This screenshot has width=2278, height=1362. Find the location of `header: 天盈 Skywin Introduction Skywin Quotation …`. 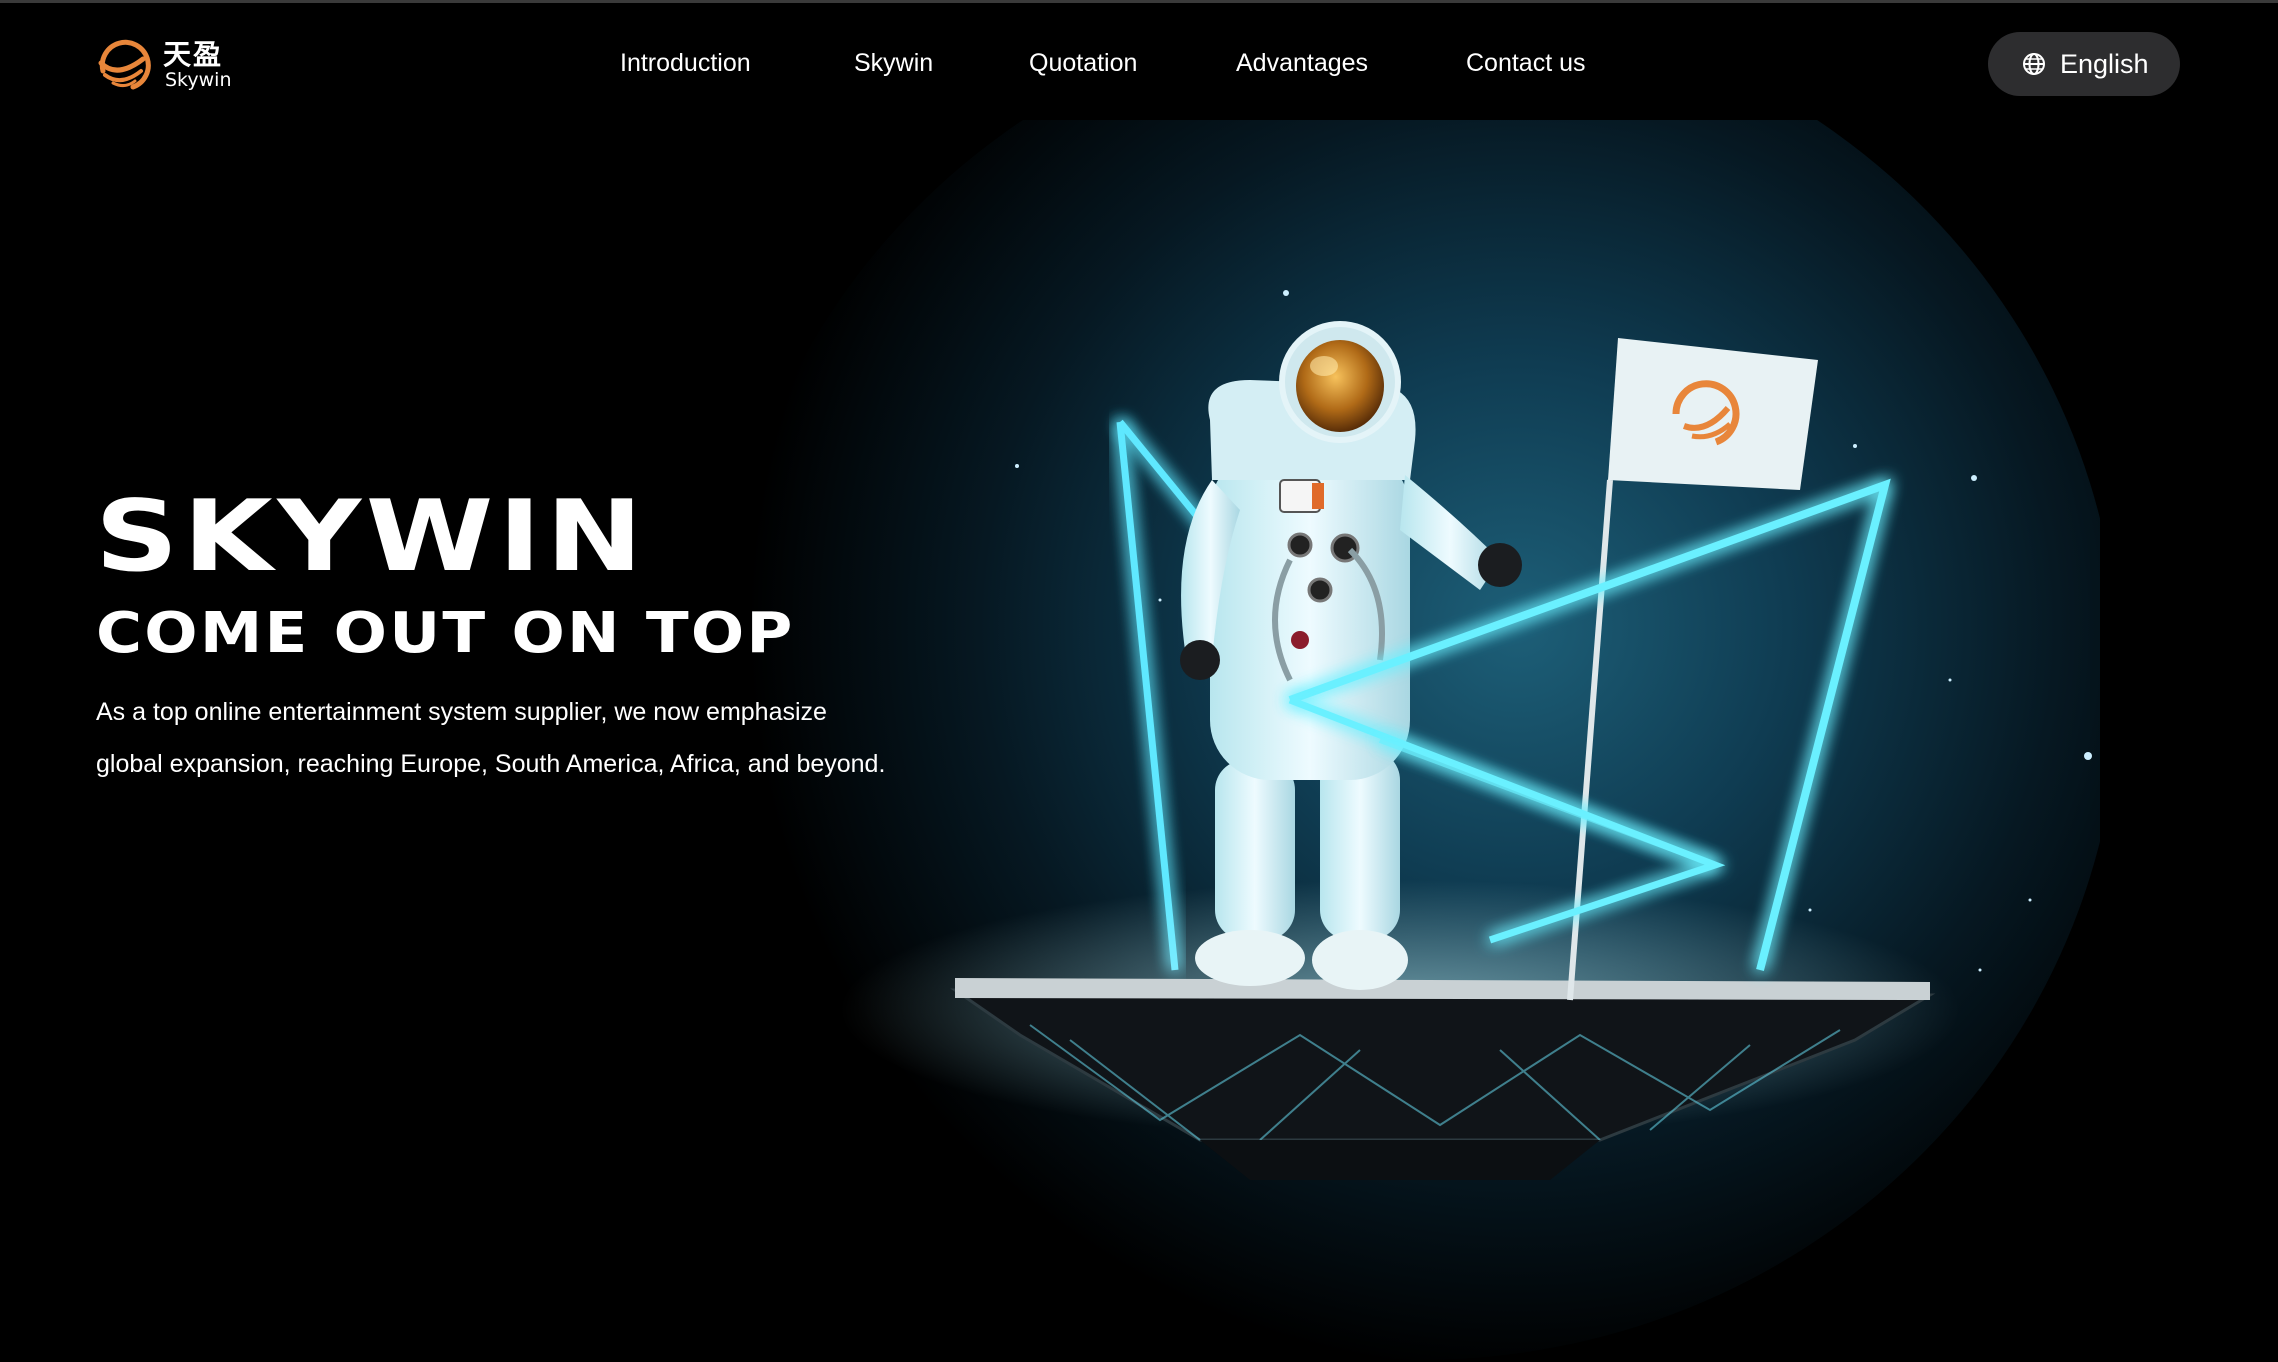

header: 天盈 Skywin Introduction Skywin Quotation … is located at coordinates (1139, 64).